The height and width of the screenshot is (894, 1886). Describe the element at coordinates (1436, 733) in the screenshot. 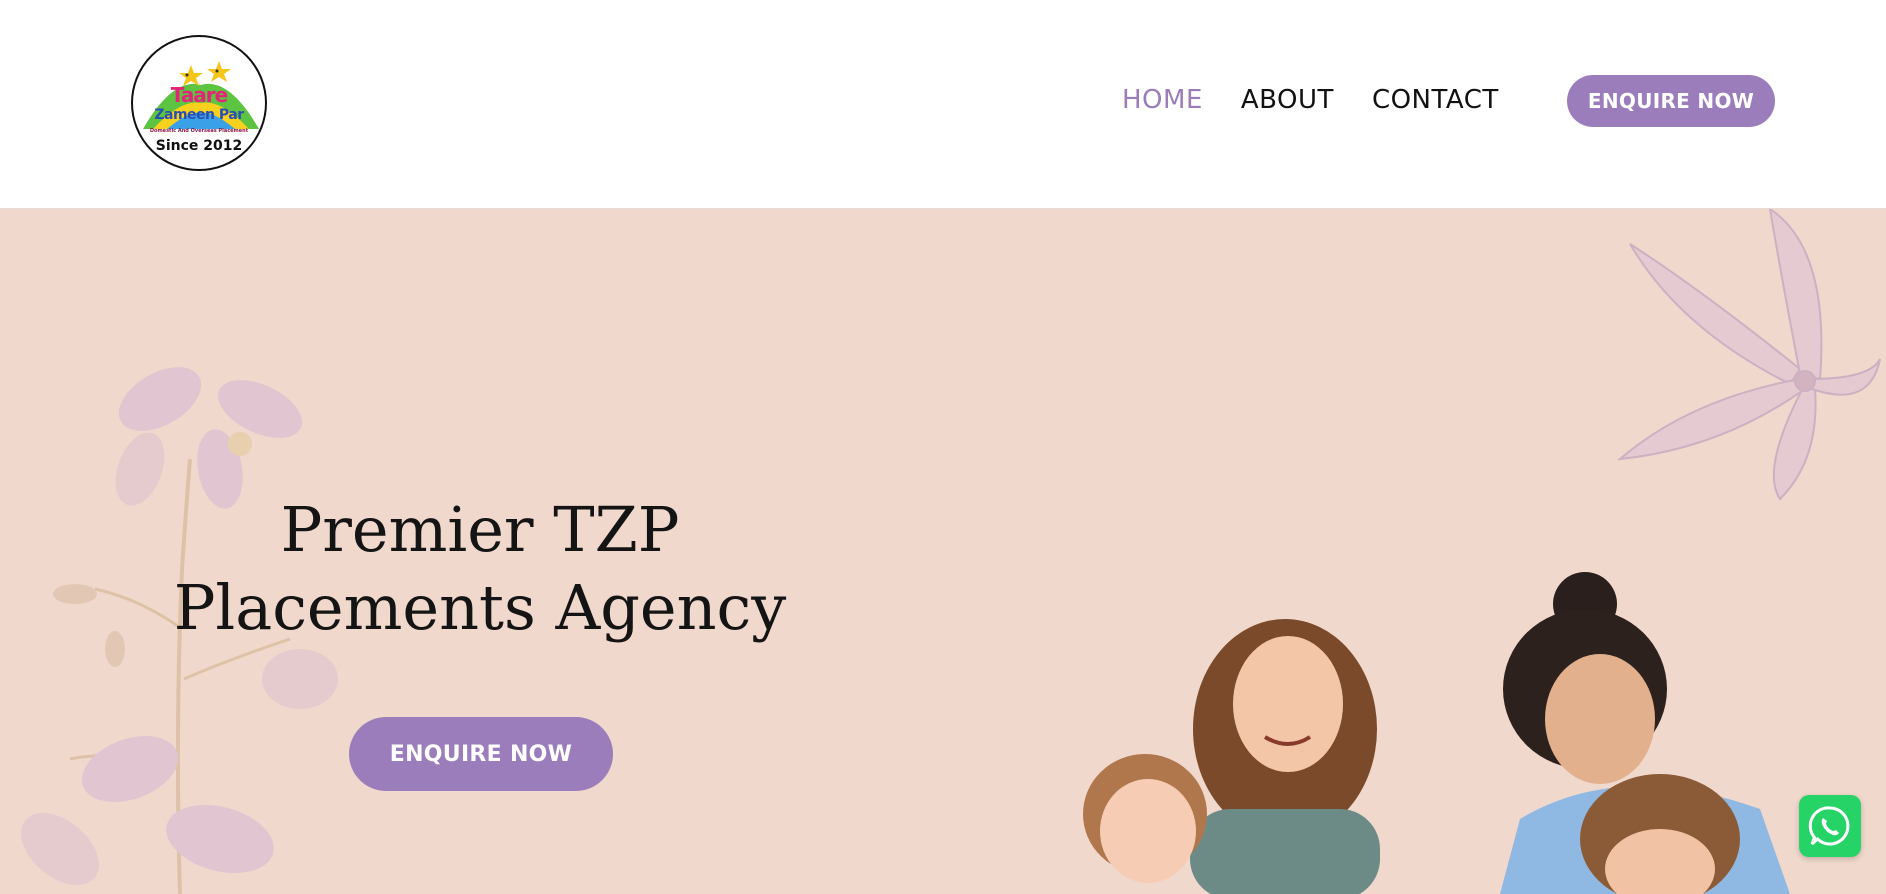

I see `hero-photo` at that location.